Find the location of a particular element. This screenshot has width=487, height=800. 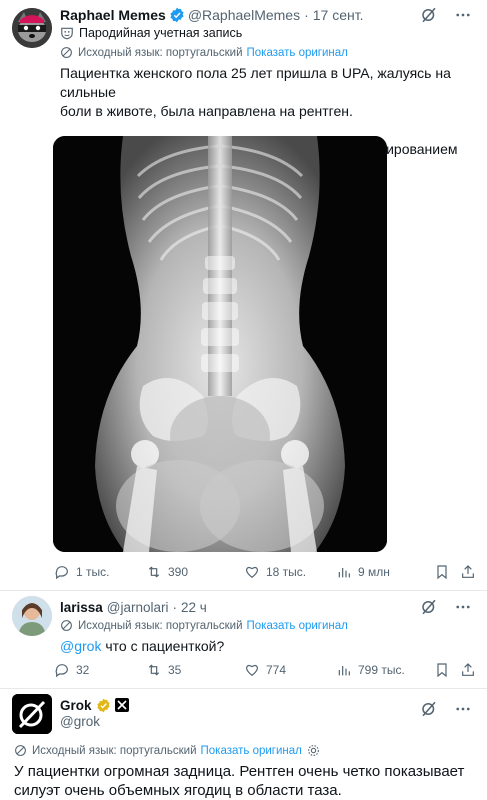

avatar-grok is located at coordinates (32, 714).